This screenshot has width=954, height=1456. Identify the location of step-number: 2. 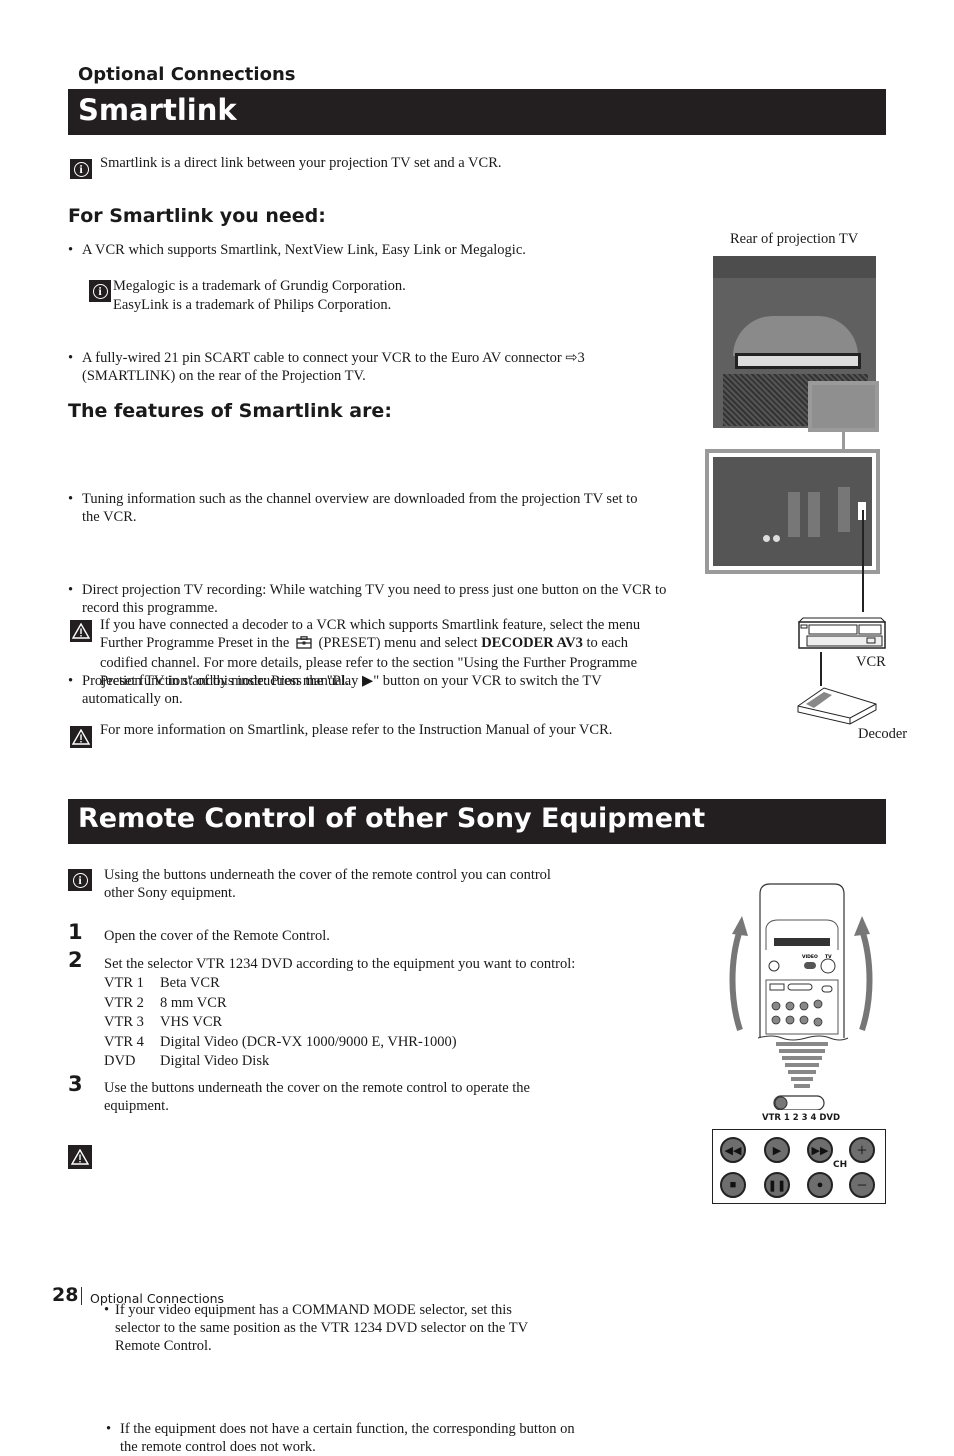
(75, 960).